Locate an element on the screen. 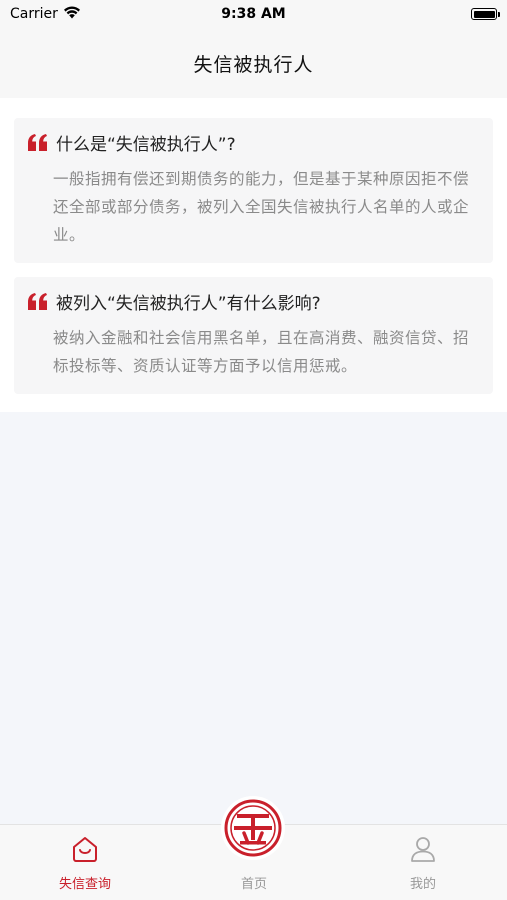  card-header: 被列入“失信被执行人”有什么影响? is located at coordinates (253, 301).